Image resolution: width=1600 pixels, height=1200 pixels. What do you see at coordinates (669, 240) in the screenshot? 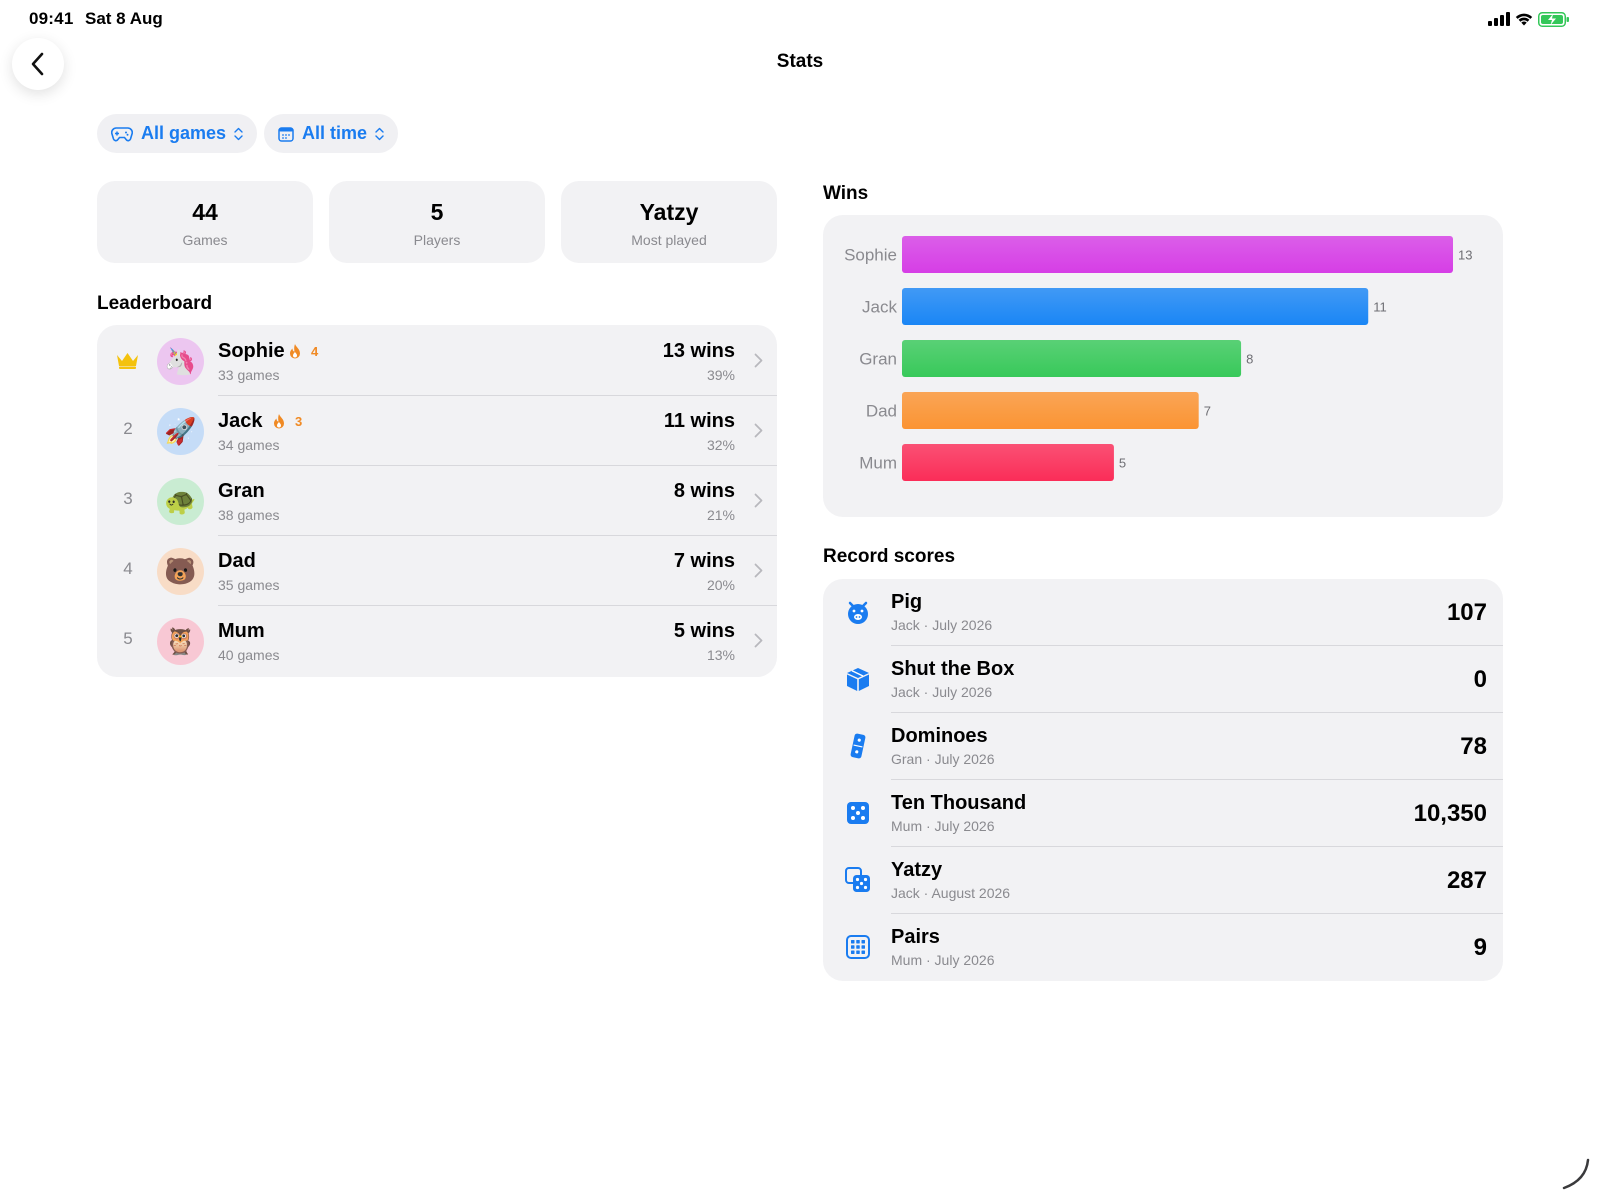
I see `summary-label: Most played` at bounding box center [669, 240].